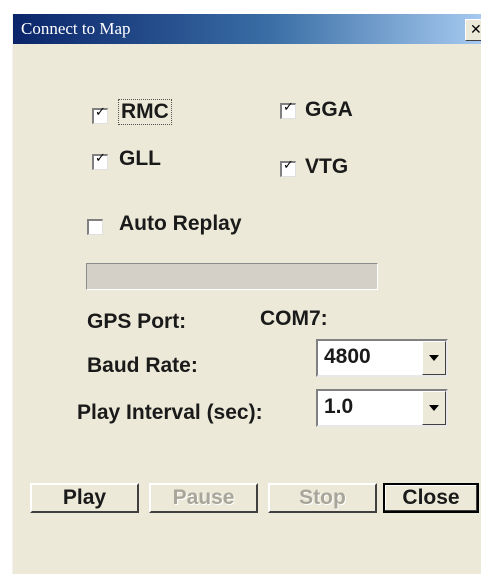 The image size is (481, 577). What do you see at coordinates (203, 498) in the screenshot?
I see `pause-button: Pause` at bounding box center [203, 498].